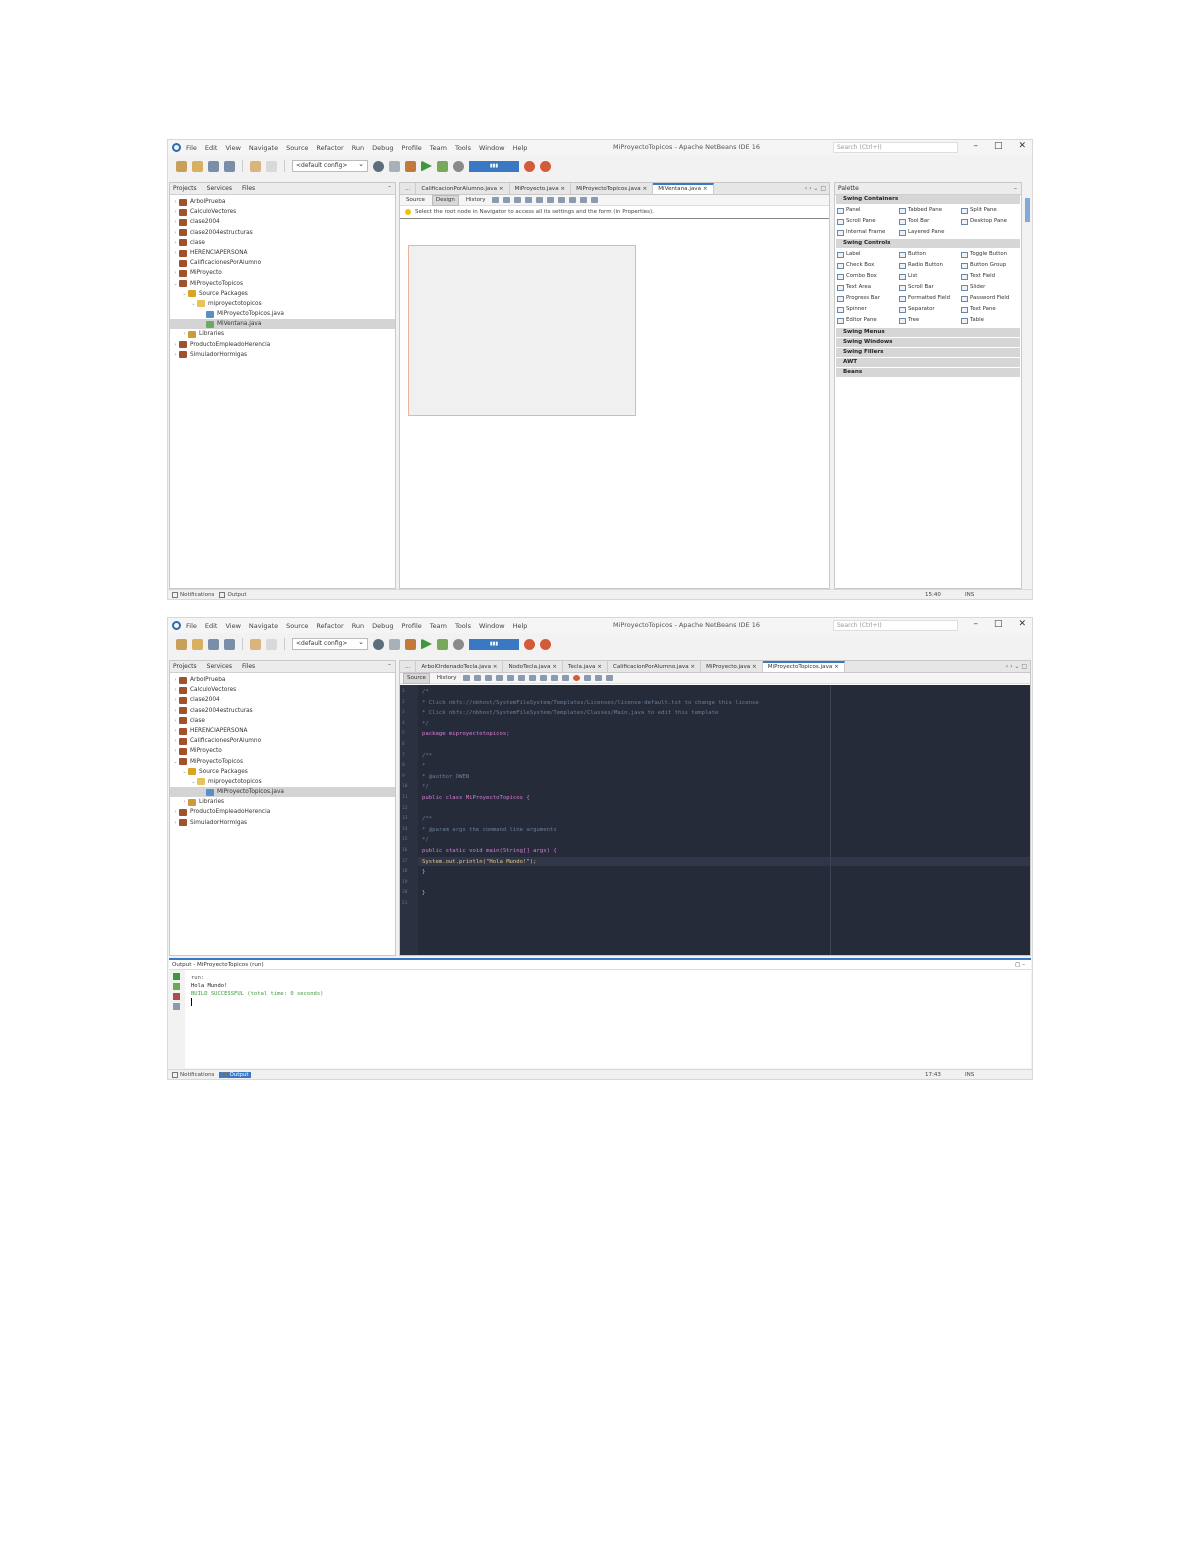 The image size is (1200, 1553). I want to click on palette-item: Slider, so click(992, 287).